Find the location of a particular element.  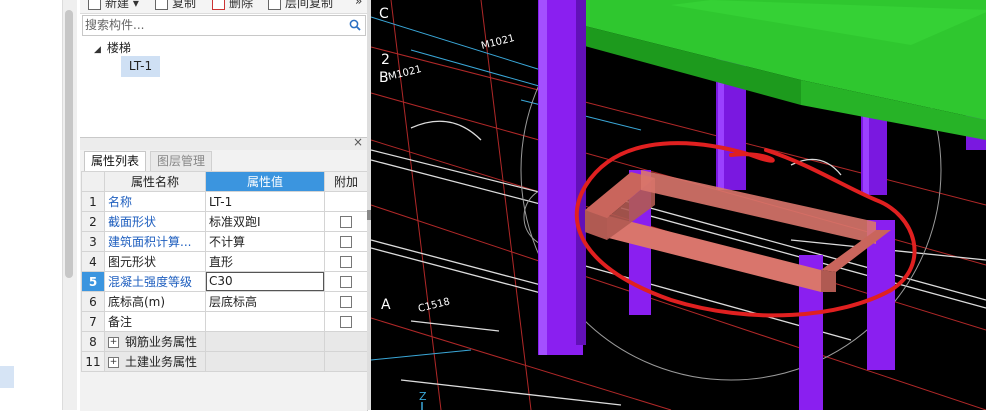

search-box is located at coordinates (224, 25).